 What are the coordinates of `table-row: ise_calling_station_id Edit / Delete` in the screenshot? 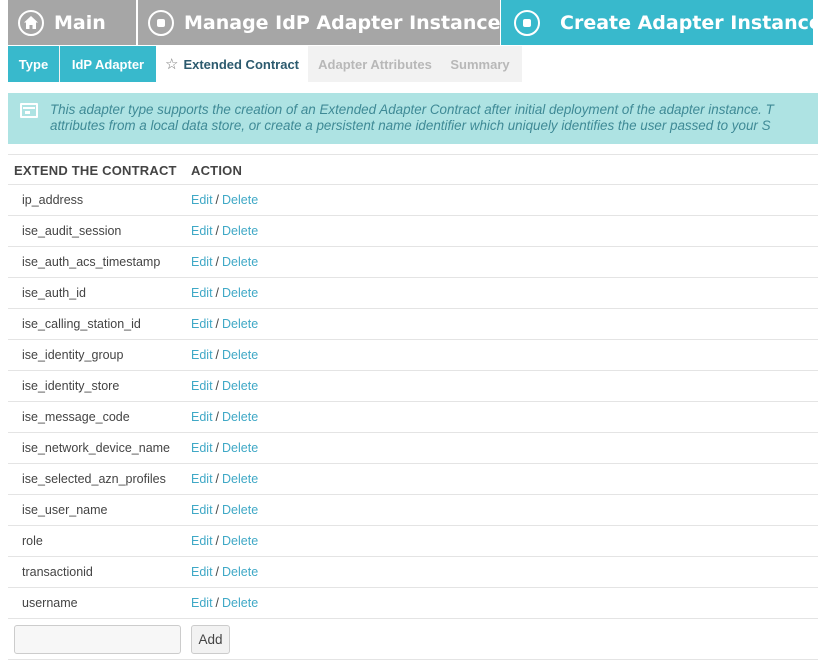 It's located at (413, 324).